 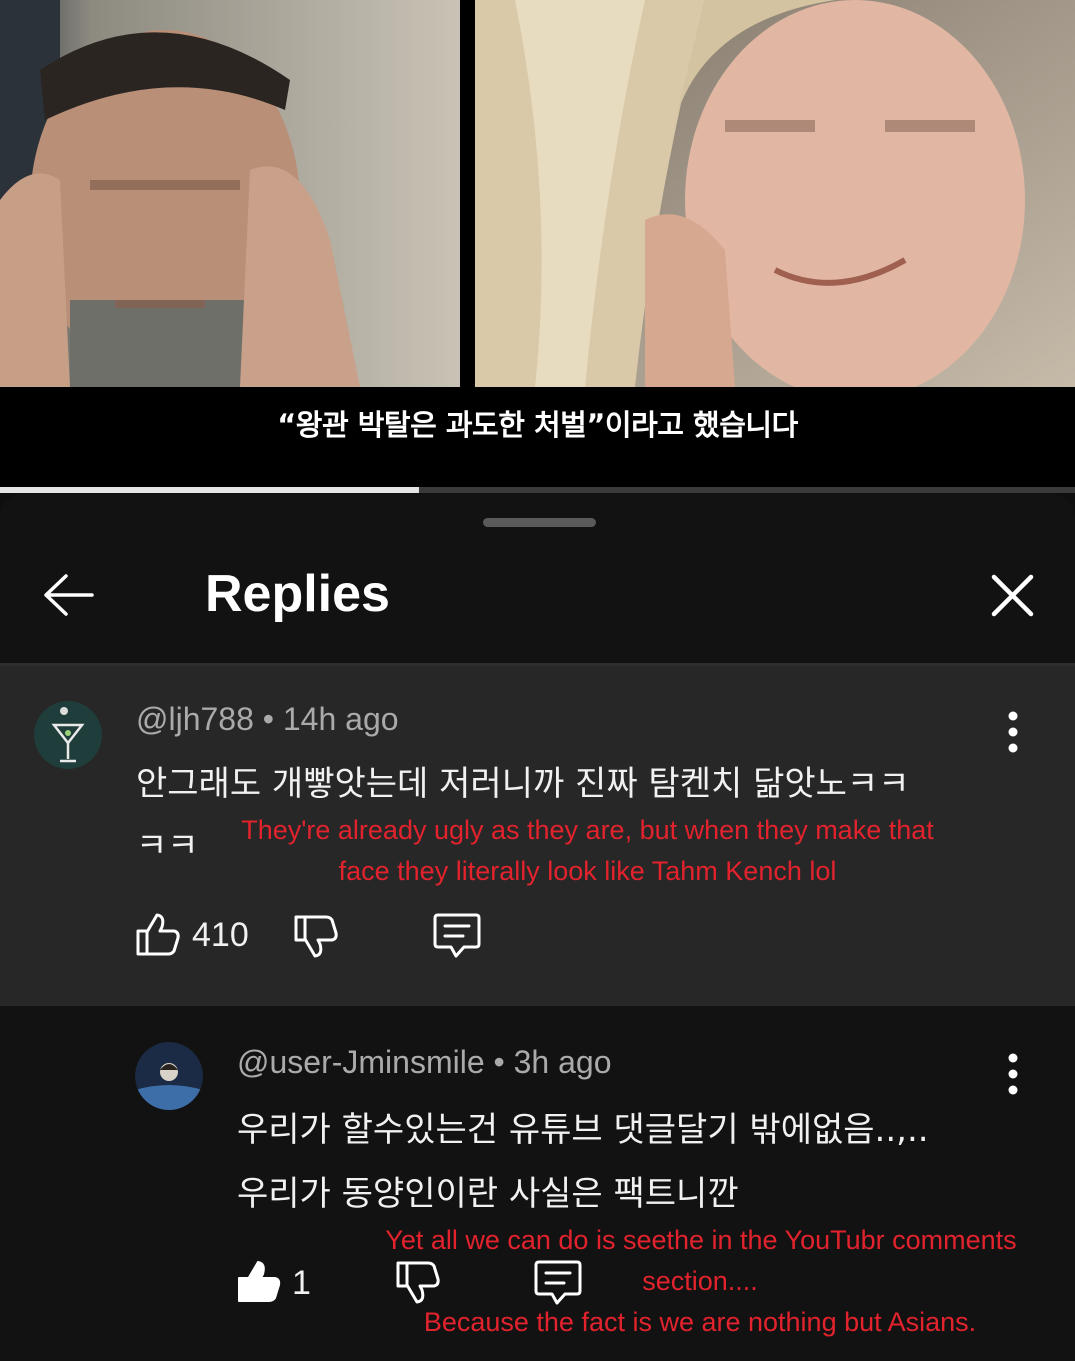 I want to click on video-progress-bar, so click(x=537, y=490).